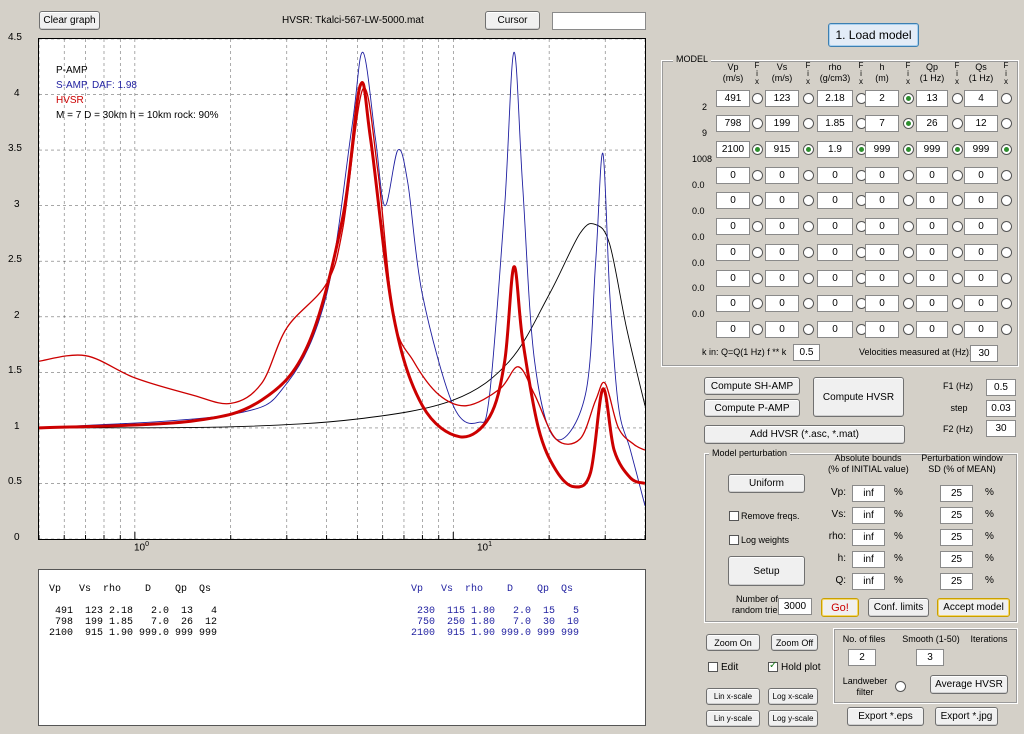  Describe the element at coordinates (806, 352) in the screenshot. I see `k-field: 0.5` at that location.